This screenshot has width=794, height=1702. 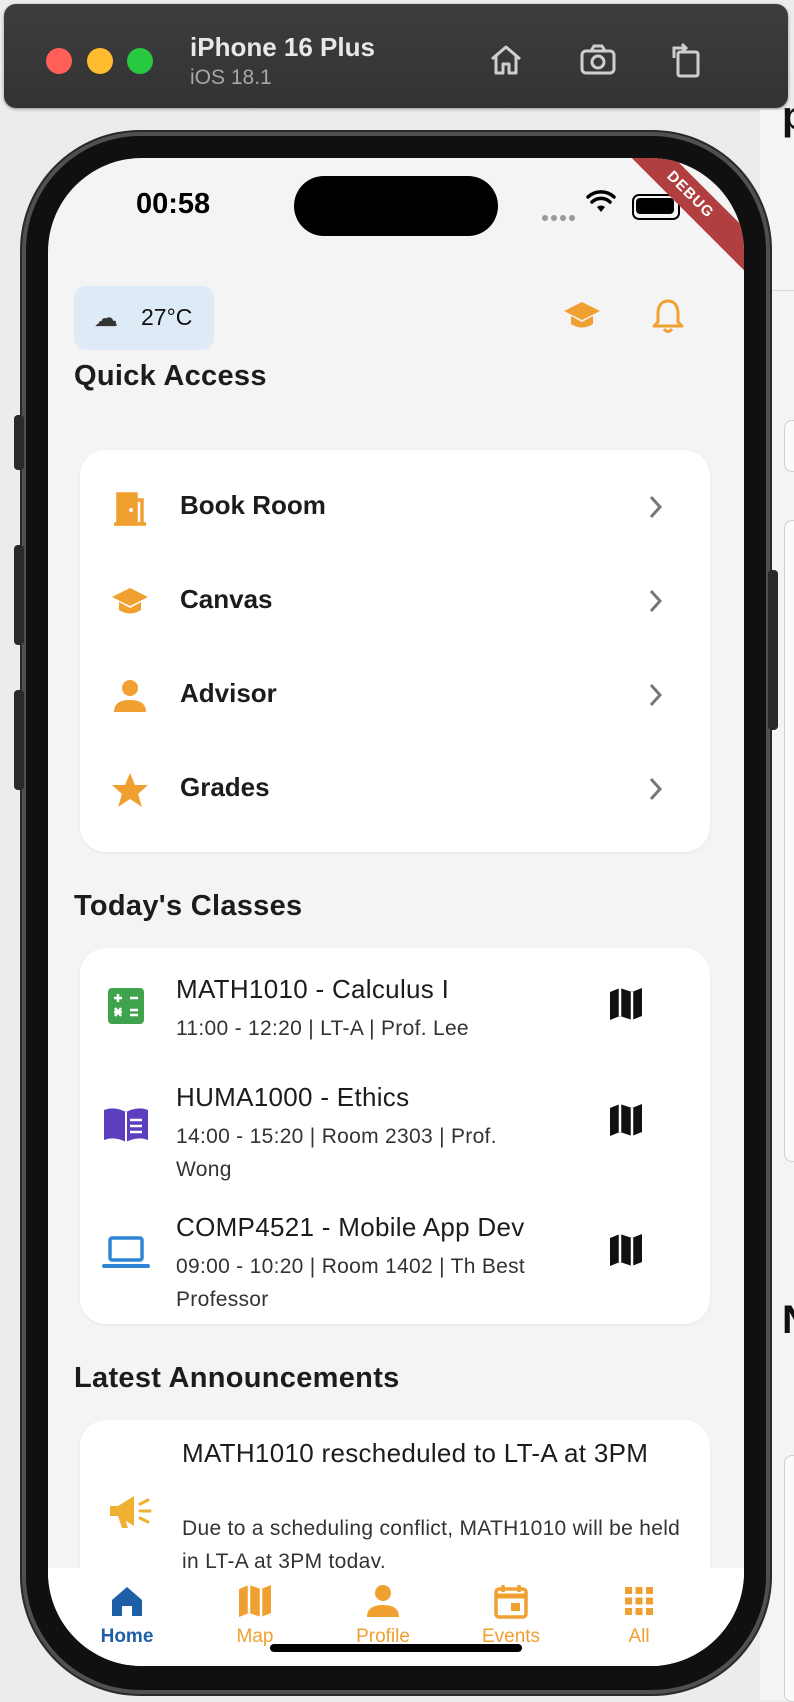 I want to click on nav-map: Map, so click(x=255, y=1615).